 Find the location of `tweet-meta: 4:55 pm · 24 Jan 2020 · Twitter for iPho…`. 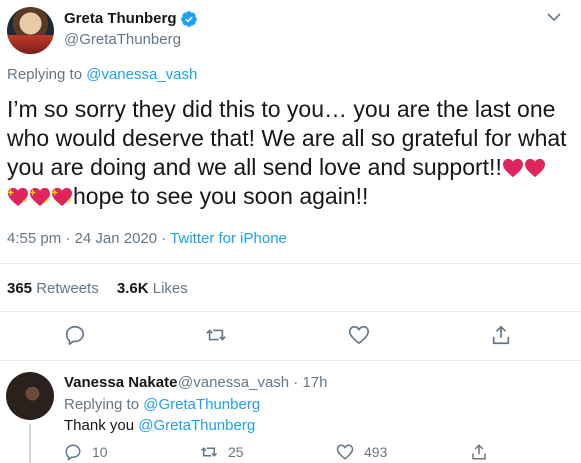

tweet-meta: 4:55 pm · 24 Jan 2020 · Twitter for iPho… is located at coordinates (147, 238).